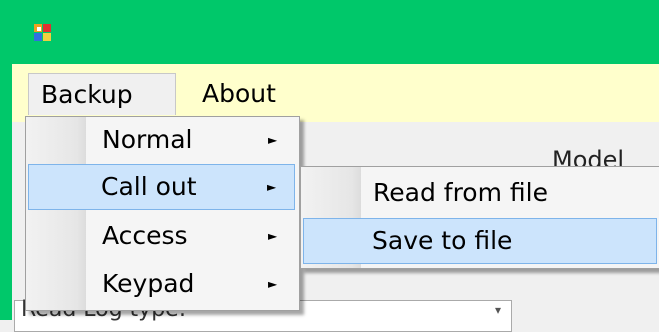  I want to click on menu-item-call-out: Call out ►, so click(161, 187).